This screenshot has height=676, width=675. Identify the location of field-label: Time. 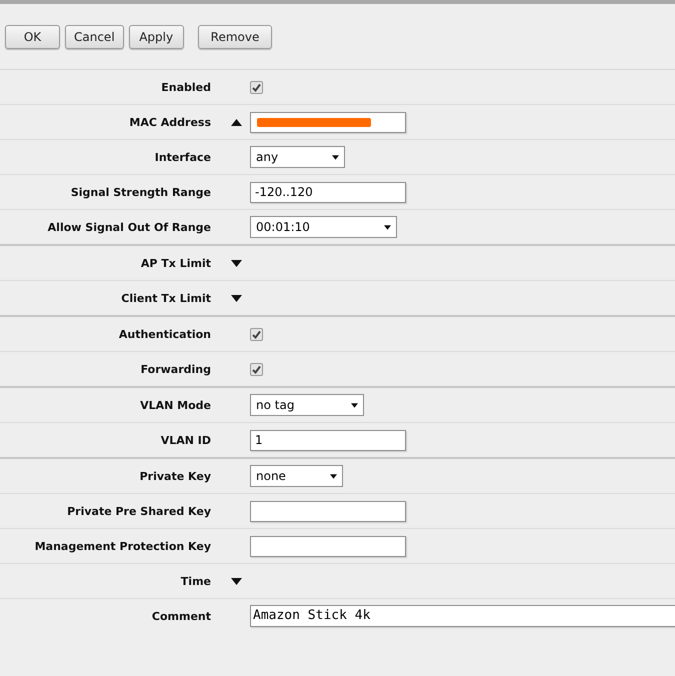
(195, 581).